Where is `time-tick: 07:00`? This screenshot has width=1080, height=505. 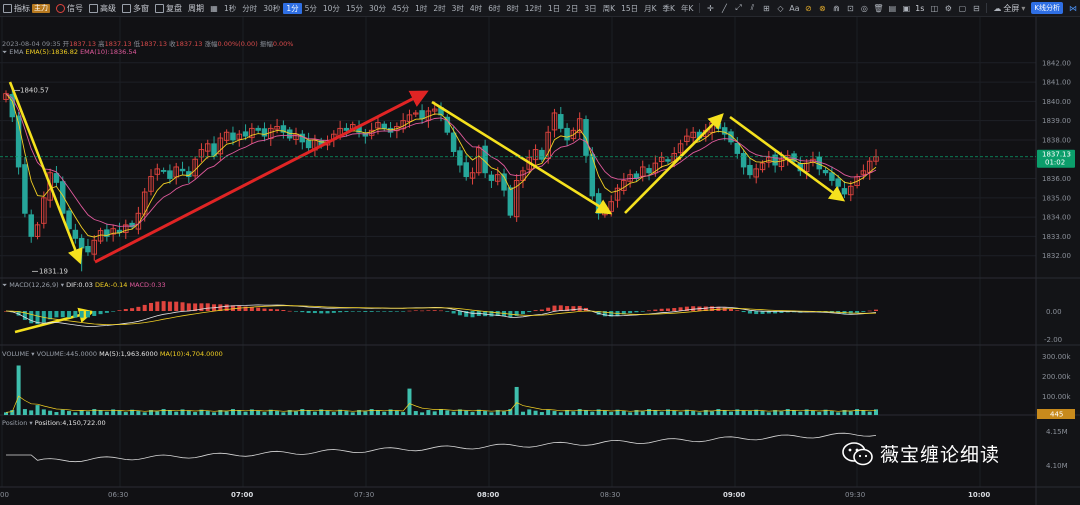 time-tick: 07:00 is located at coordinates (242, 495).